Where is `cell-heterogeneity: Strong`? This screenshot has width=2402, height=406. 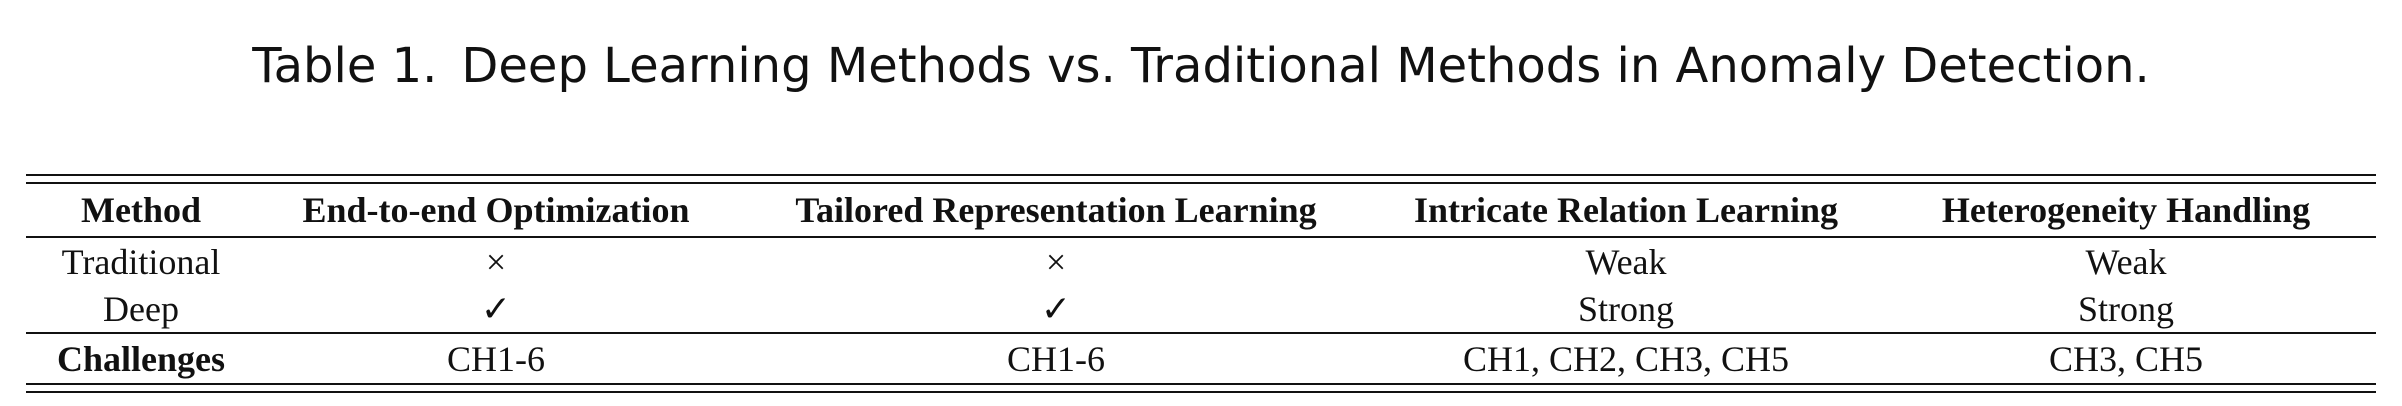 cell-heterogeneity: Strong is located at coordinates (2125, 308).